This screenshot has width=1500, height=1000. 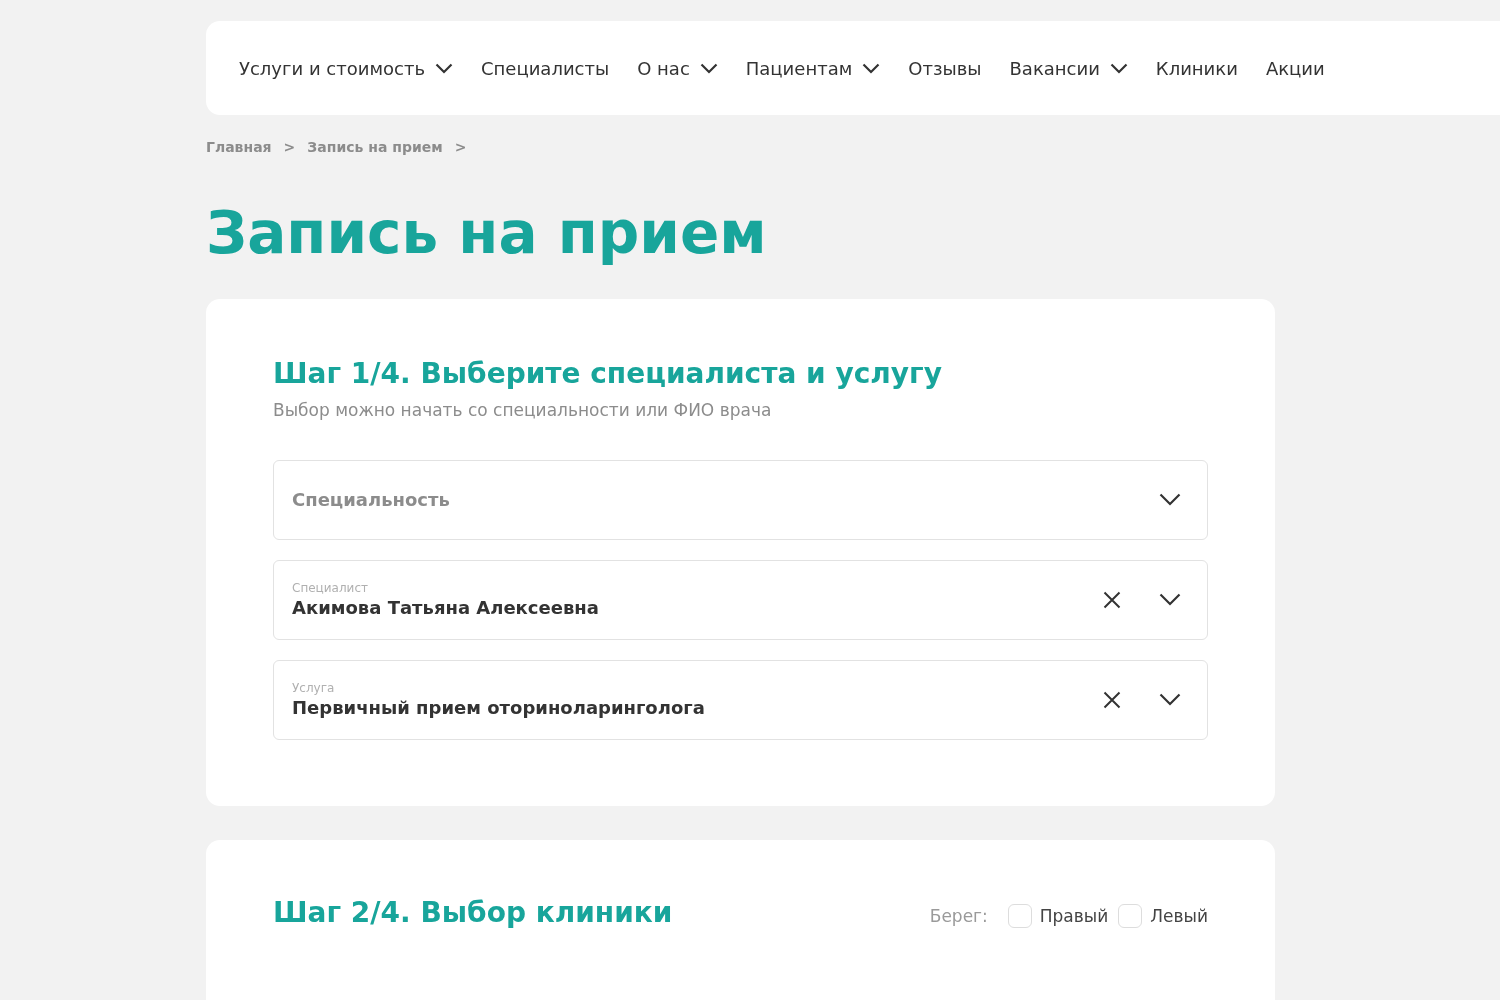 What do you see at coordinates (1068, 68) in the screenshot?
I see `nav-link: Вакансии` at bounding box center [1068, 68].